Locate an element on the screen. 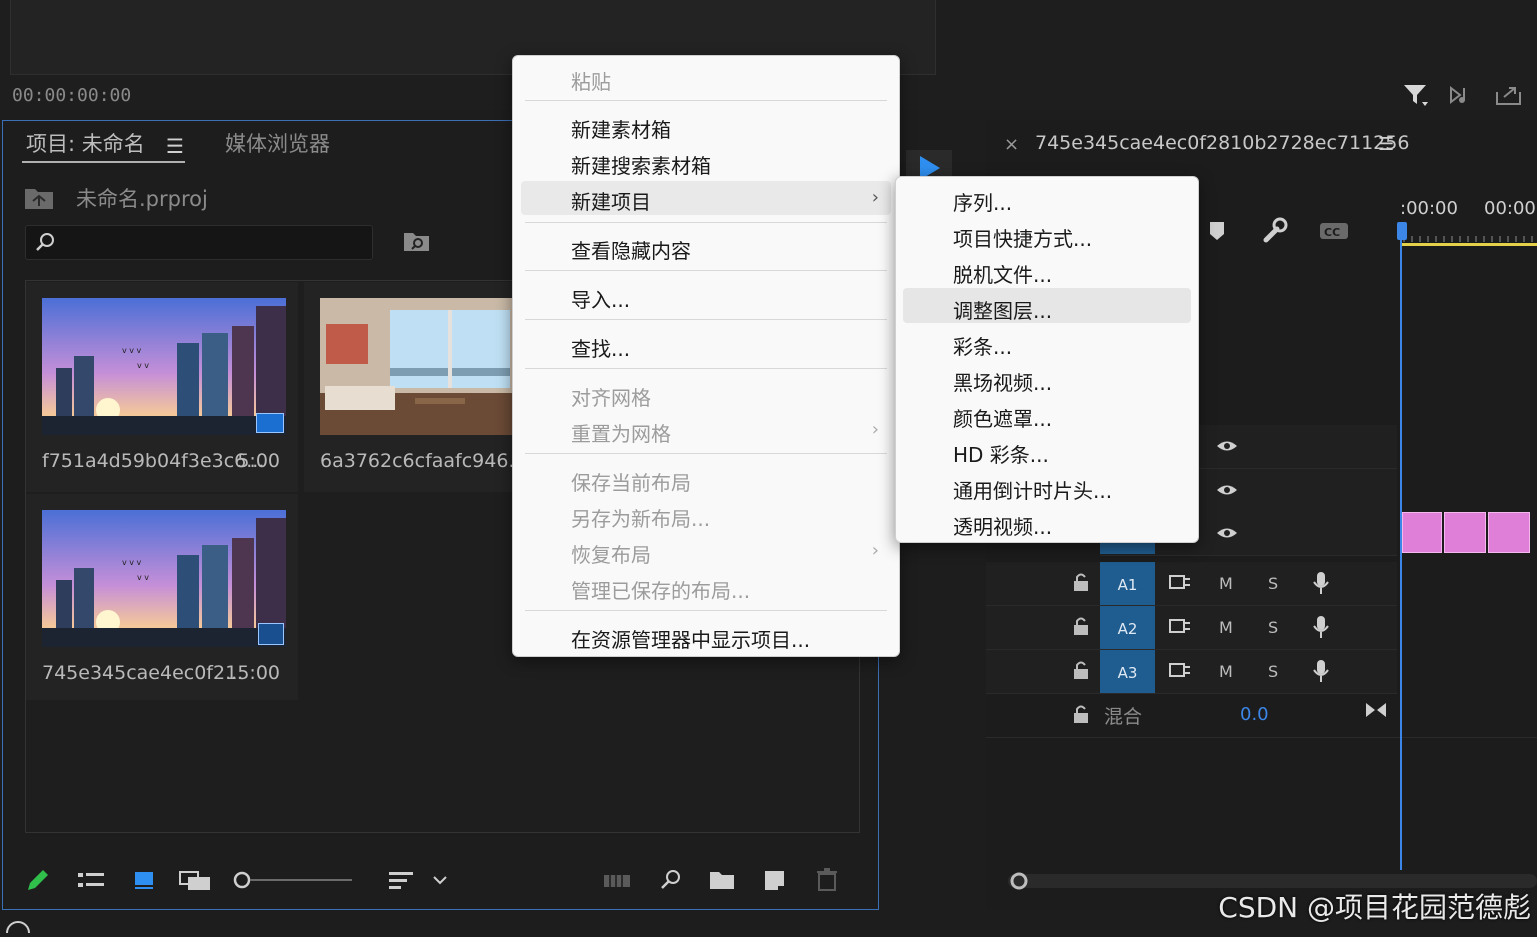 Image resolution: width=1537 pixels, height=937 pixels. clip-item: v v v v v 745e345cae4ec0f2... 15:00 is located at coordinates (162, 597).